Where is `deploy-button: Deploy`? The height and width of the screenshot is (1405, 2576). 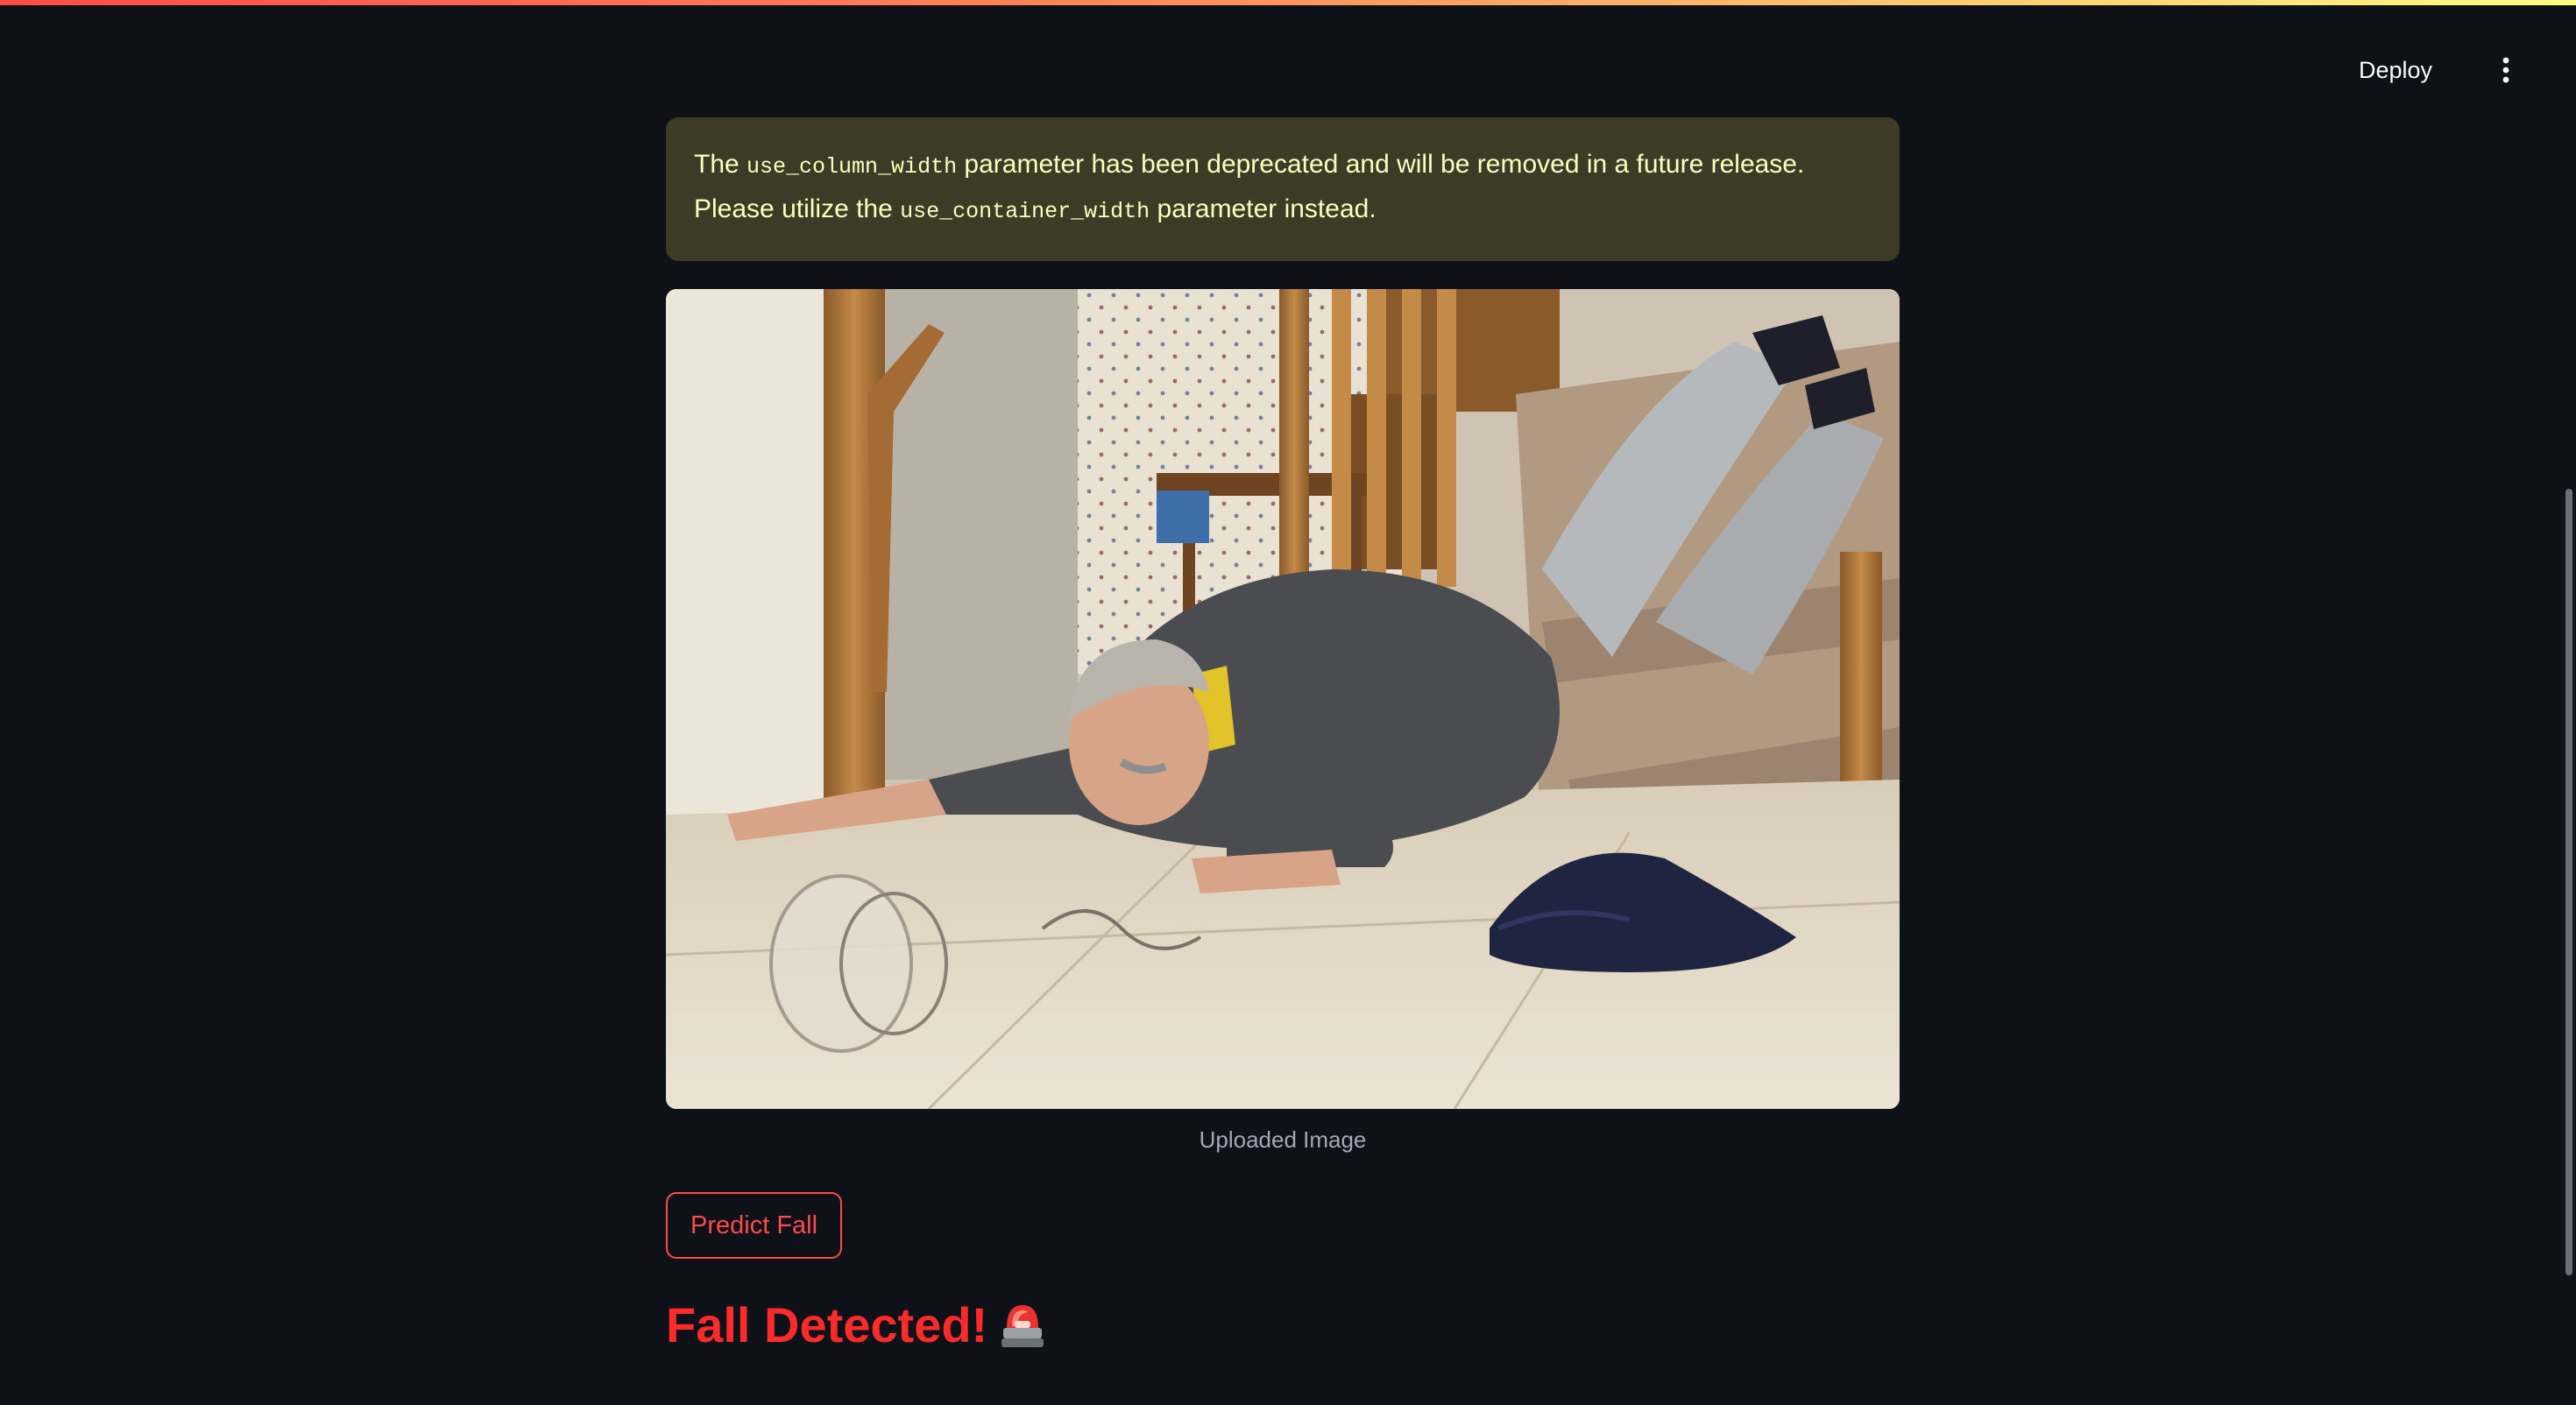 deploy-button: Deploy is located at coordinates (2395, 70).